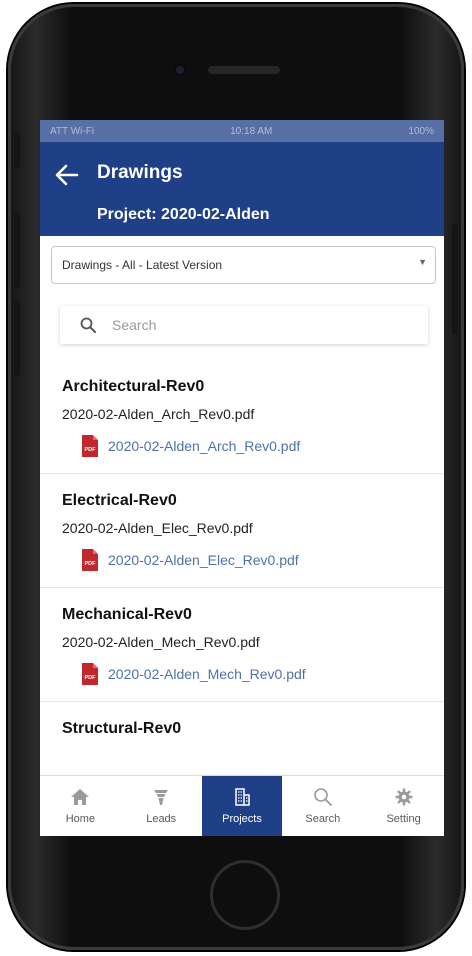  I want to click on pdf-link-text: 2020-02-Alden_Elec_Rev0.pdf, so click(203, 560).